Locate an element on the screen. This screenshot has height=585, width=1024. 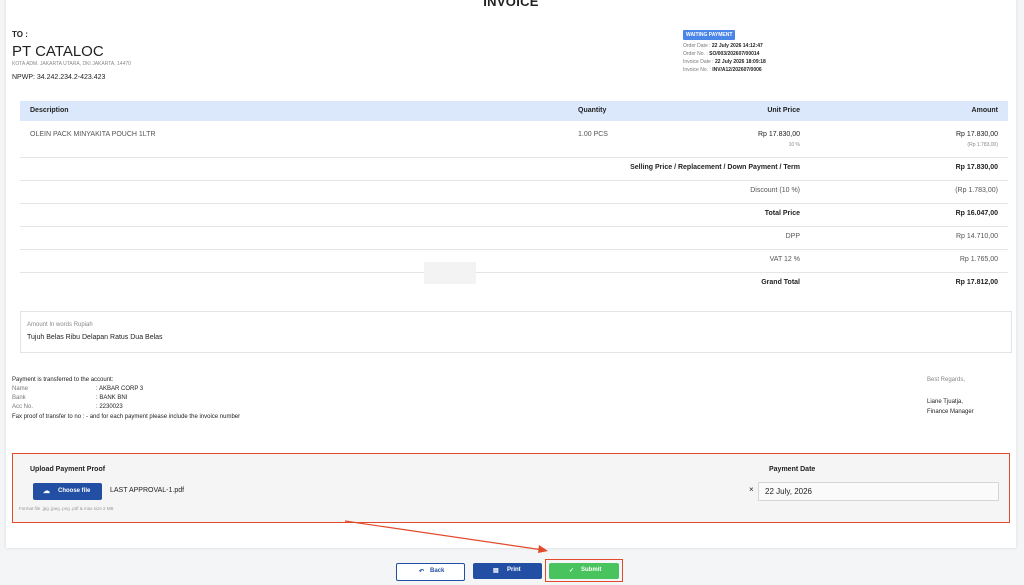
undo-arrow-icon: ↶ is located at coordinates (422, 572).